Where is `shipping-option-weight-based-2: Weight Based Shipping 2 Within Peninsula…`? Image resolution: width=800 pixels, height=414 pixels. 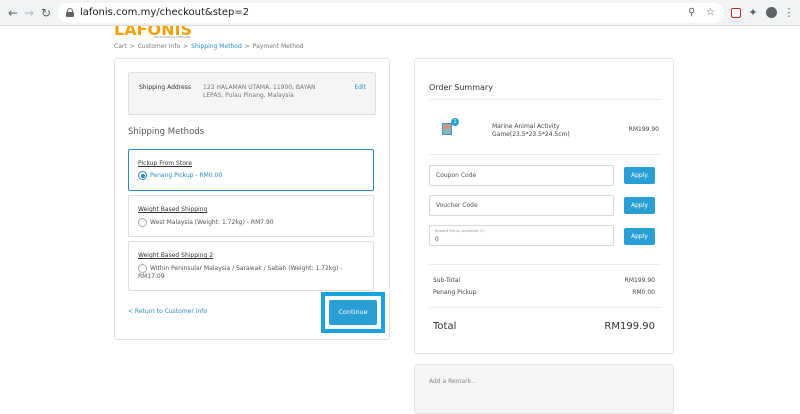 shipping-option-weight-based-2: Weight Based Shipping 2 Within Peninsula… is located at coordinates (251, 266).